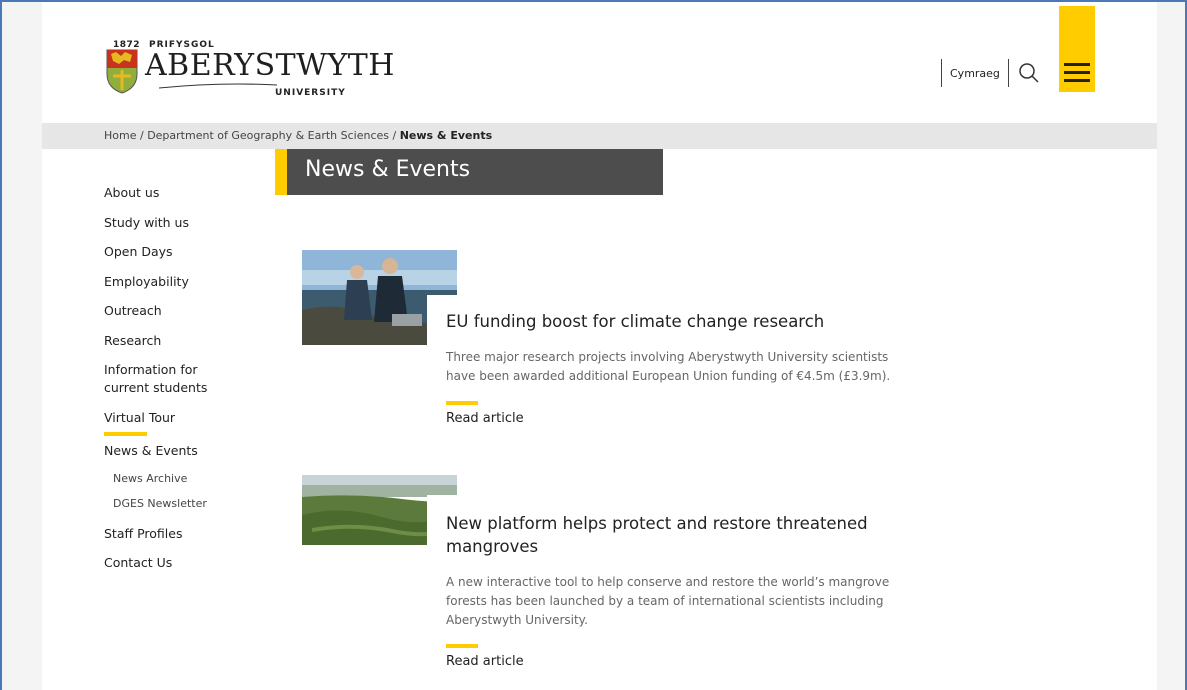 This screenshot has width=1187, height=690. I want to click on sidebar-item-about-us: About us, so click(184, 193).